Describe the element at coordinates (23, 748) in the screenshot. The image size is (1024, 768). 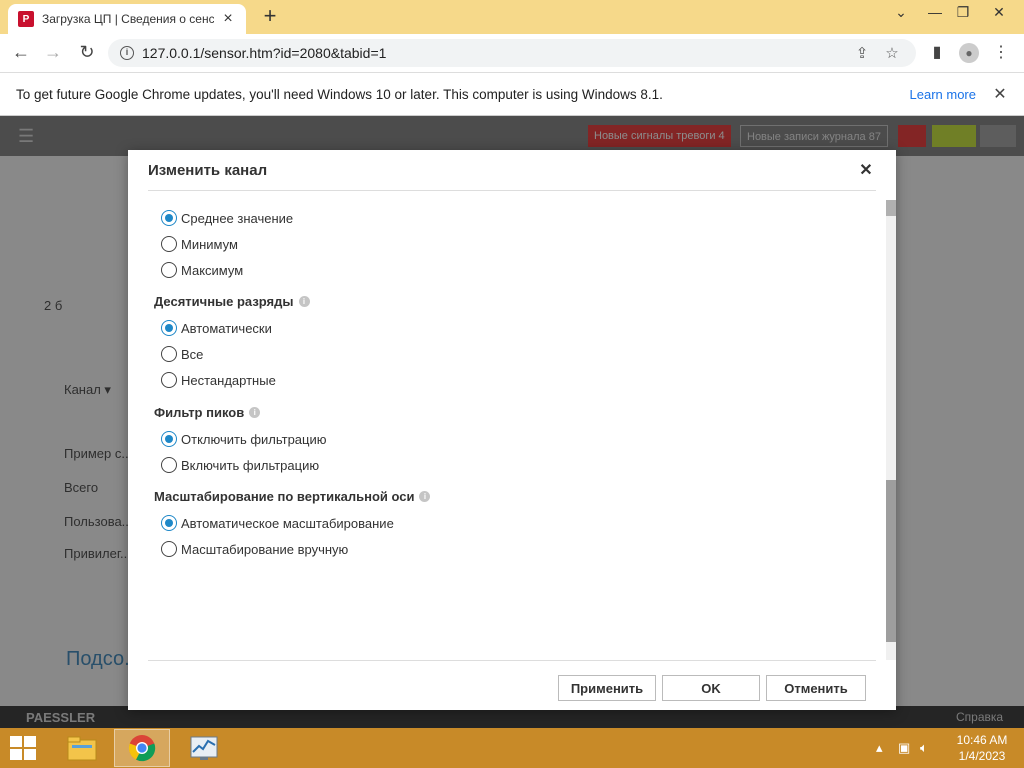
I see `windows-start-icon` at that location.